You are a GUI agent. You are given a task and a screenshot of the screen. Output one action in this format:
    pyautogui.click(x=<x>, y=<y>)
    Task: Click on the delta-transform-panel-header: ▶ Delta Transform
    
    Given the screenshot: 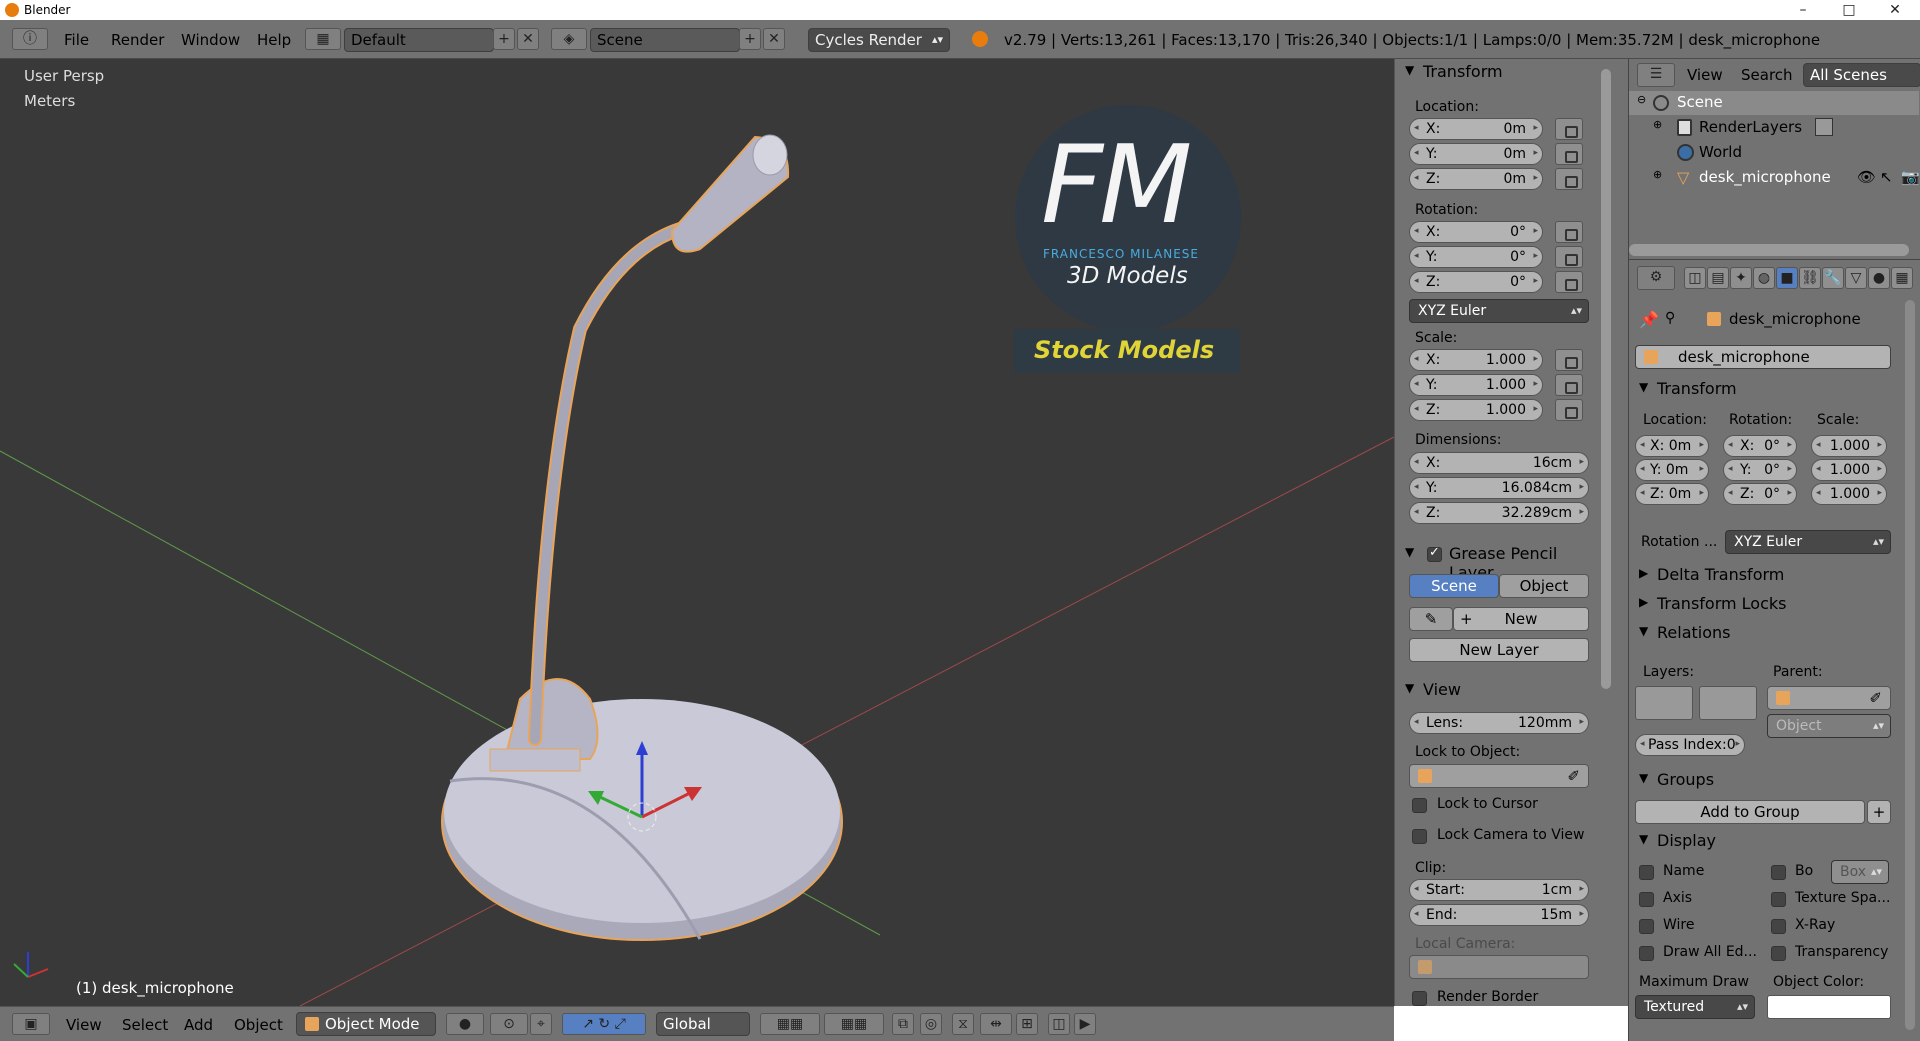 What is the action you would take?
    pyautogui.click(x=1764, y=575)
    